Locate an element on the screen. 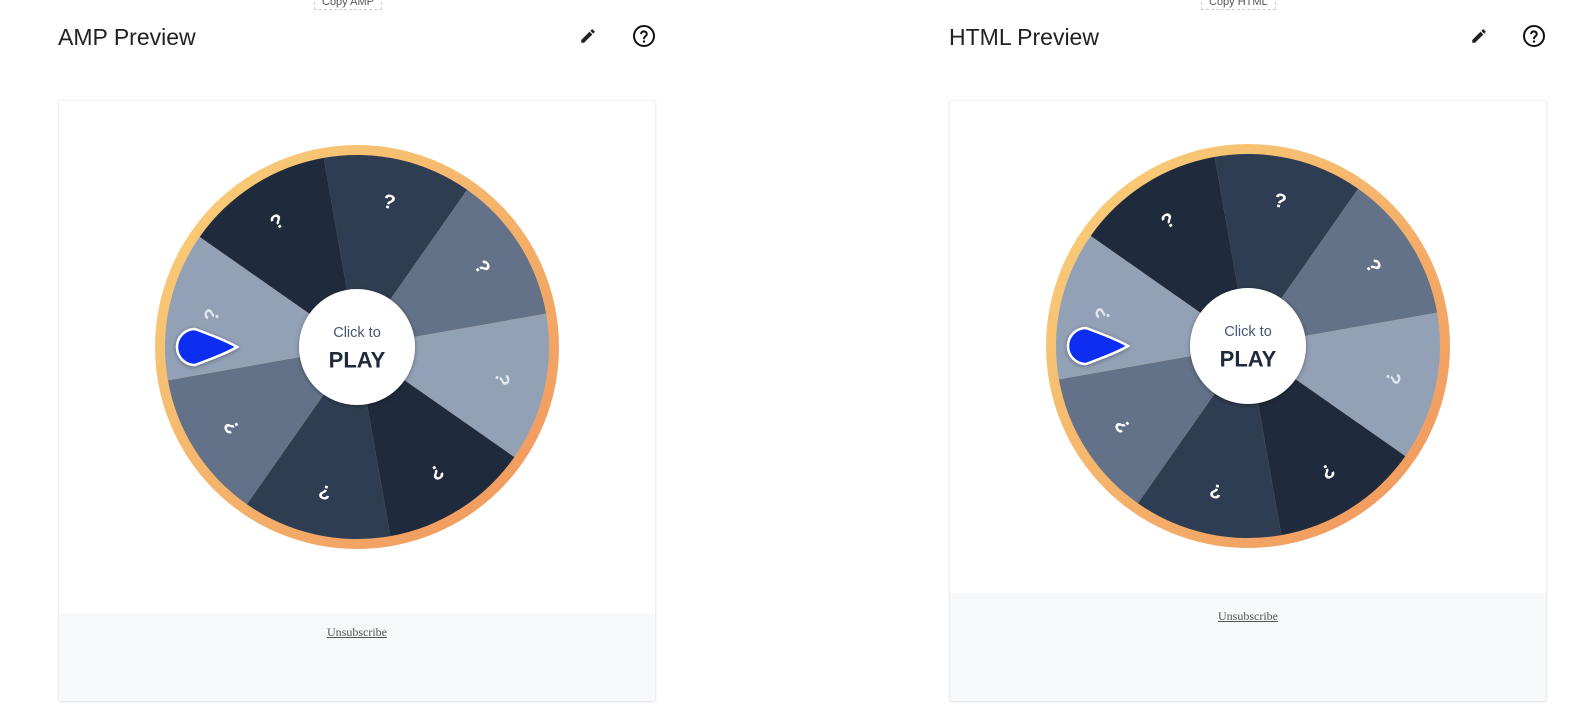 This screenshot has width=1576, height=724. html-preview-title: HTML Preview is located at coordinates (1024, 37).